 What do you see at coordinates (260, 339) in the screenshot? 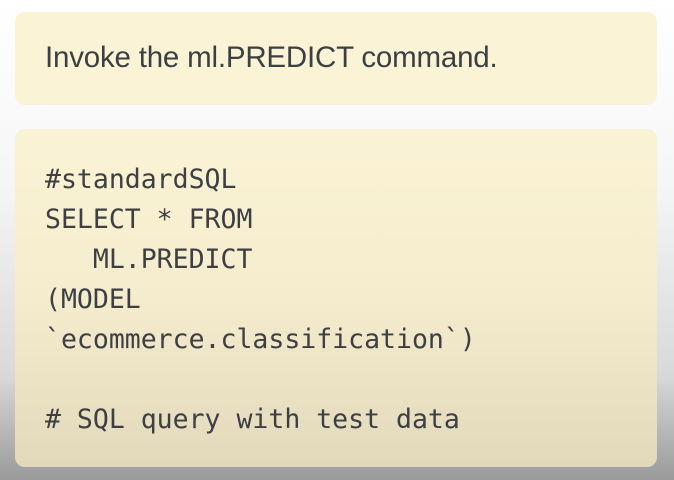
I see `code-line-model-name: `ecommerce.classification`)` at bounding box center [260, 339].